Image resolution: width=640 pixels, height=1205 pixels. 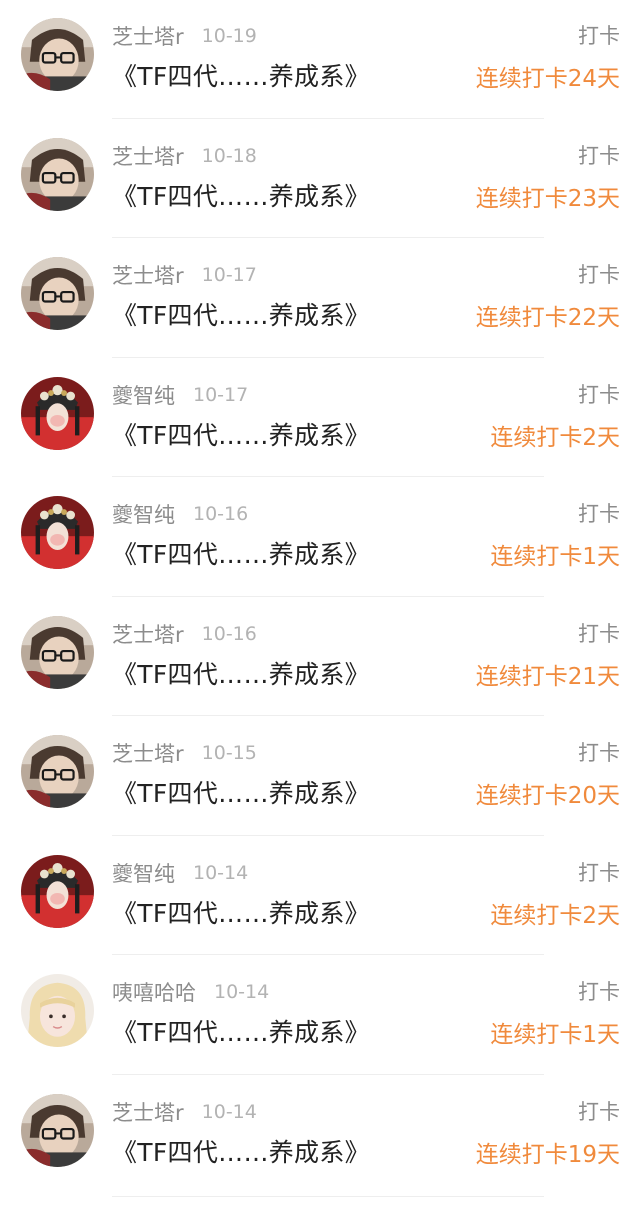 I want to click on checkin-record-item: 芝士塔r 10-18 《TF四代……养成系》 打卡 连续打卡23天, so click(x=320, y=180).